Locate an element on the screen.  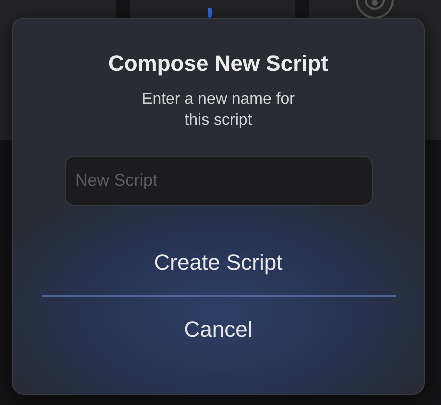
indicator-icon is located at coordinates (210, 13).